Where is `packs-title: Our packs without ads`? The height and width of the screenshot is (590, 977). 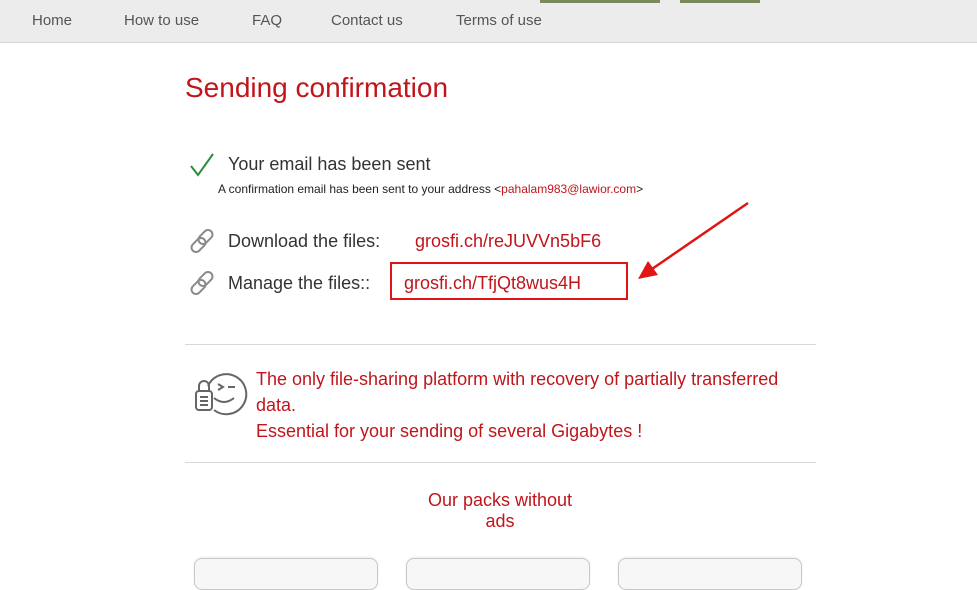
packs-title: Our packs without ads is located at coordinates (500, 510).